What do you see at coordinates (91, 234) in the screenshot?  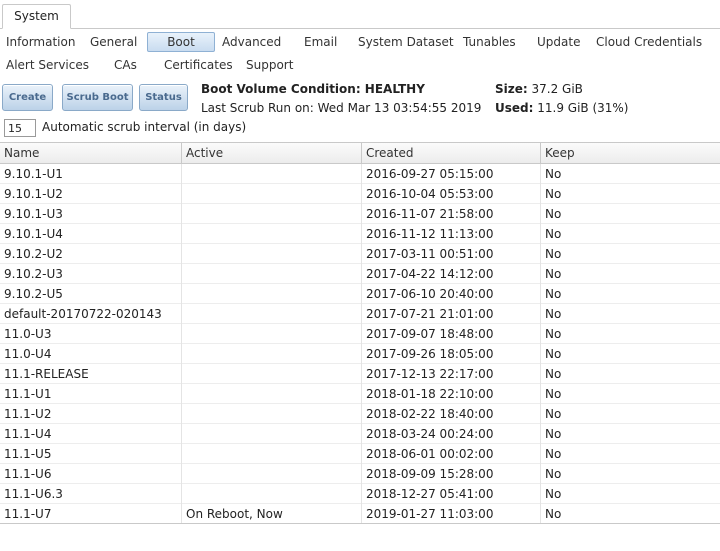 I see `cell-name: 9.10.1-U4` at bounding box center [91, 234].